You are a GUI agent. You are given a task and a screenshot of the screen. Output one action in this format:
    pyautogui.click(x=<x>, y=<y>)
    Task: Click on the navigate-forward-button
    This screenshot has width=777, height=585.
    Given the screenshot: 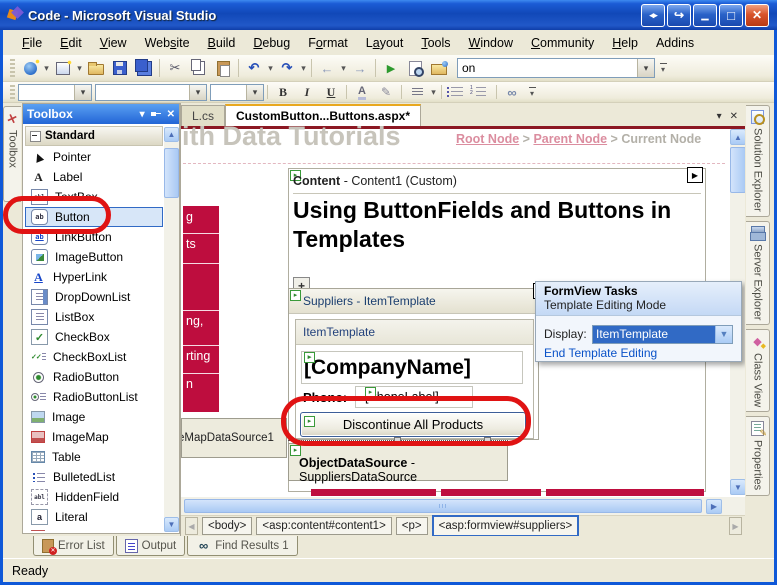 What is the action you would take?
    pyautogui.click(x=360, y=68)
    